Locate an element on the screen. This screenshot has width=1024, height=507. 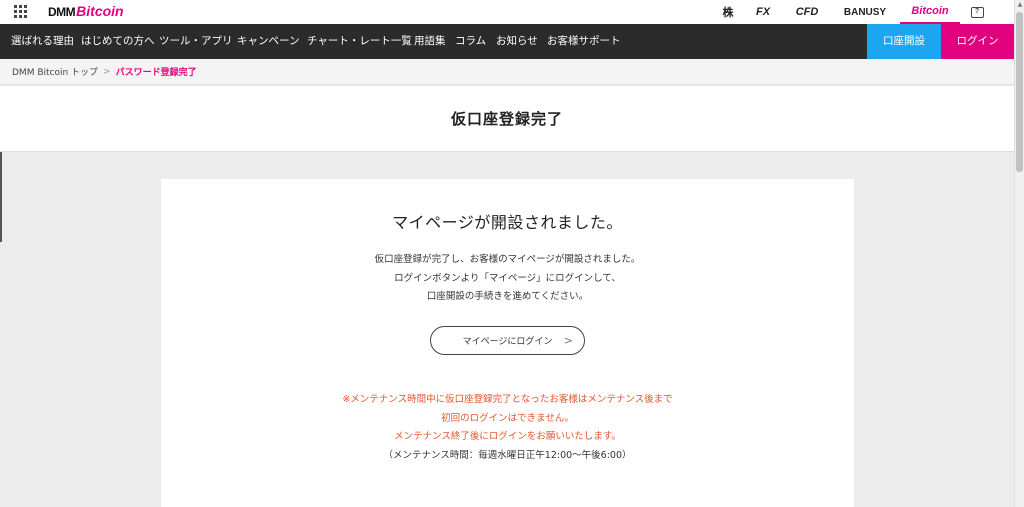
product-switcher: 株 FX CFD BANUSY Bitcoin ? is located at coordinates (854, 12).